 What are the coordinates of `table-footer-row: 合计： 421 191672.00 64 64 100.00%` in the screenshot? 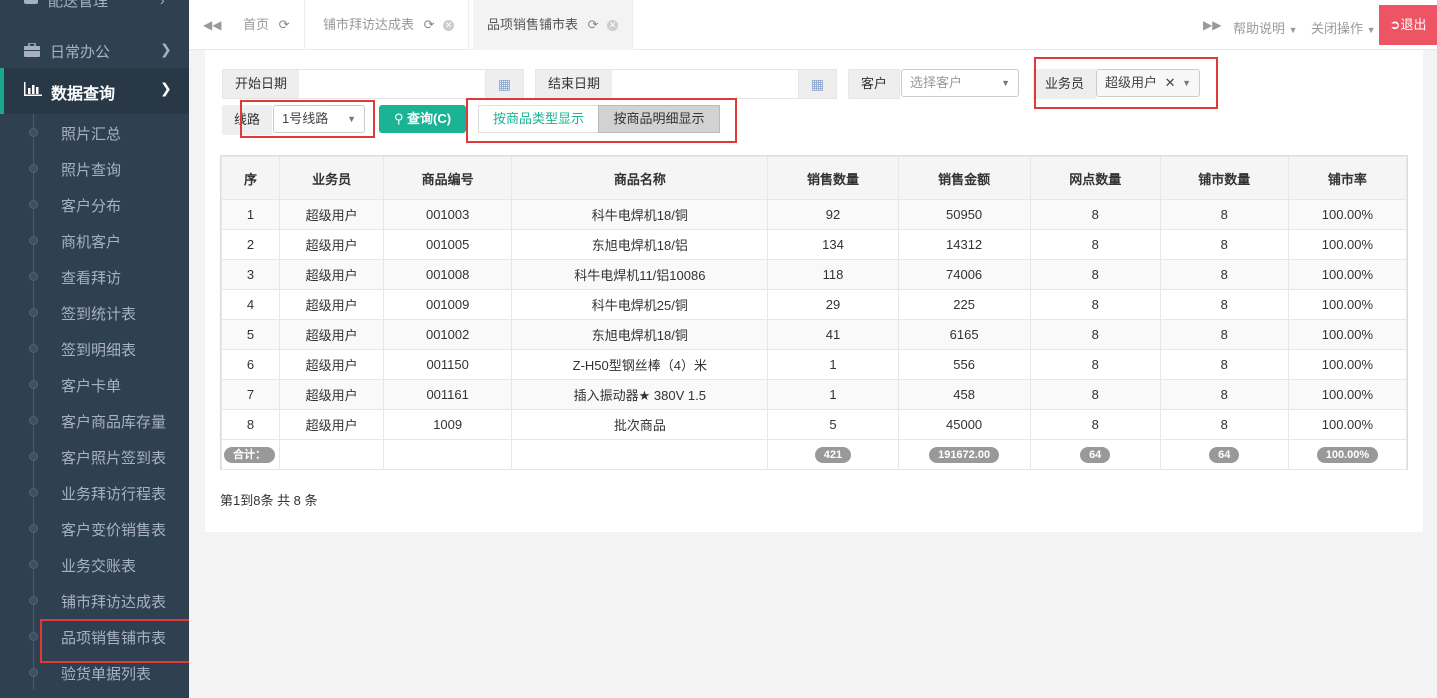 It's located at (814, 454).